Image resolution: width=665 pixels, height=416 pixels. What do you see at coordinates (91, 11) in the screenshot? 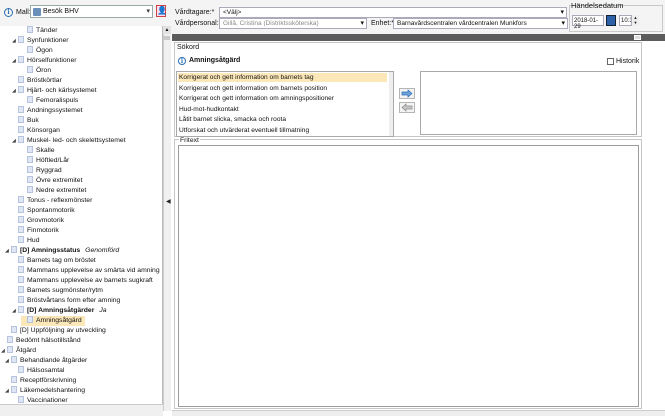
I see `mall-select: Besök BHV ▾` at bounding box center [91, 11].